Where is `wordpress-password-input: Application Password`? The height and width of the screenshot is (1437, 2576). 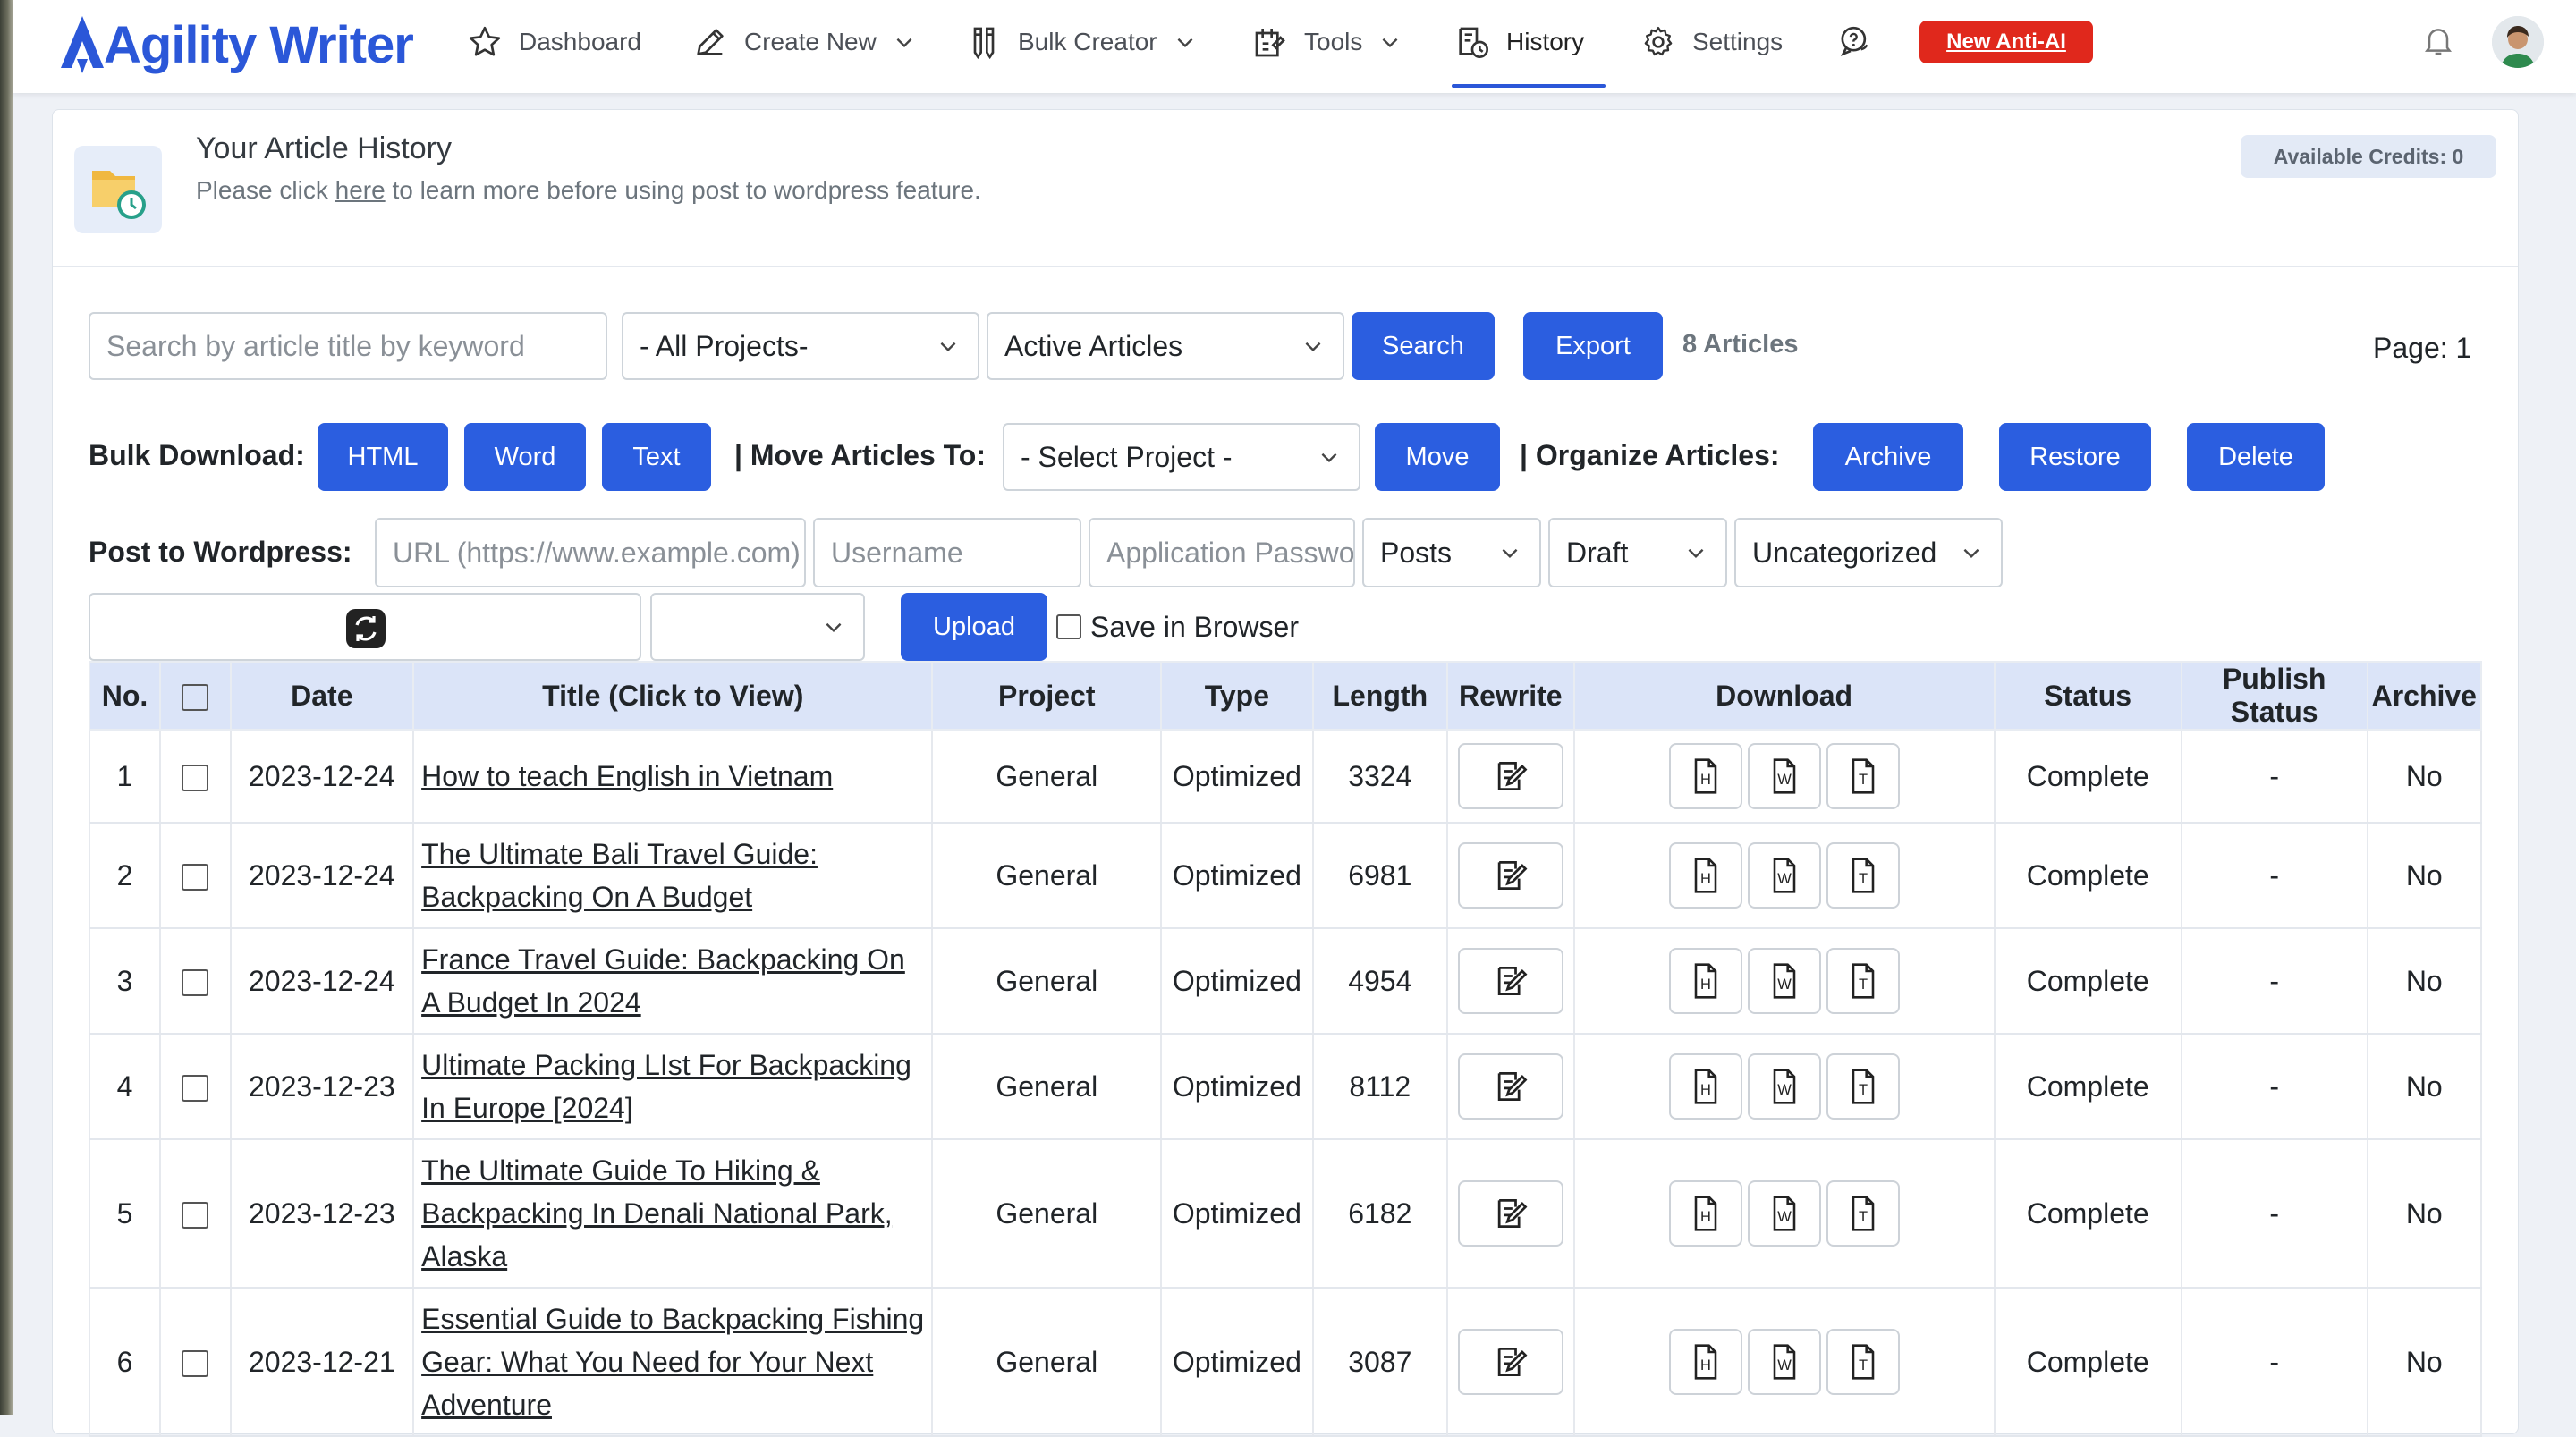 wordpress-password-input: Application Password is located at coordinates (1222, 553).